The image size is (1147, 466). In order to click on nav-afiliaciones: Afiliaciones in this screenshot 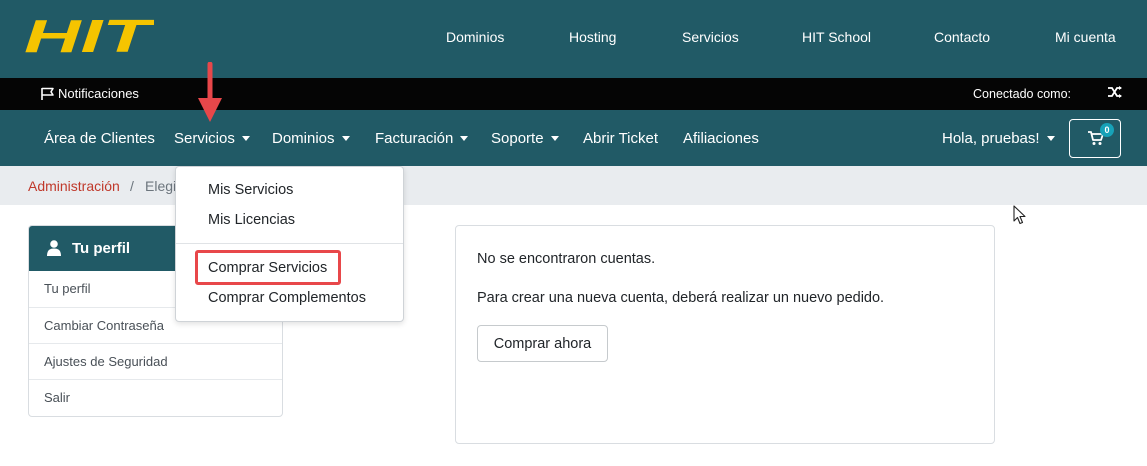, I will do `click(721, 138)`.